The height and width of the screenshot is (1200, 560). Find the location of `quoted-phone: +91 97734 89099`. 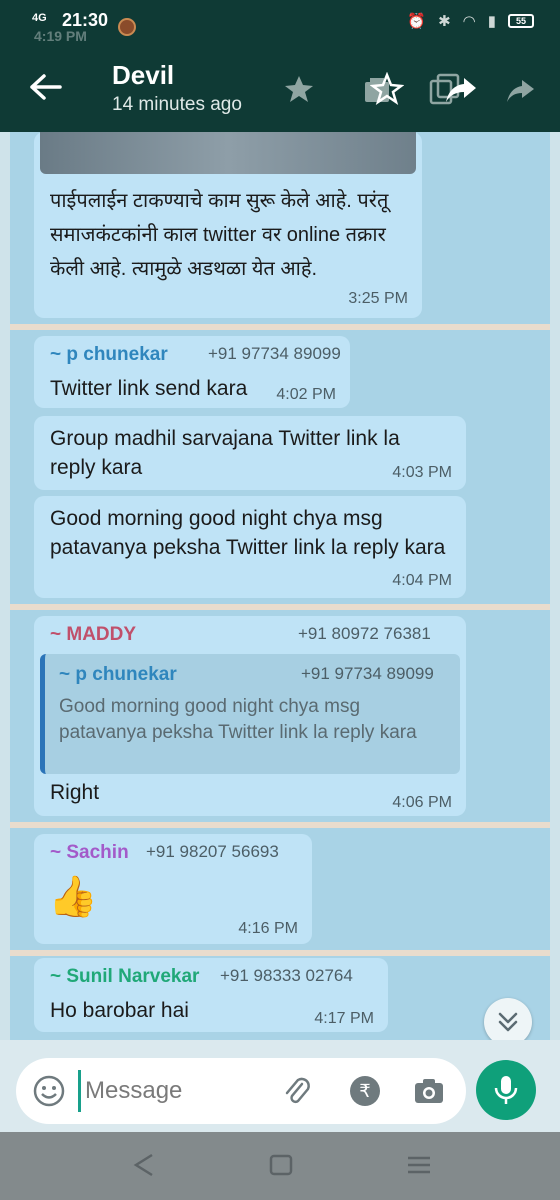

quoted-phone: +91 97734 89099 is located at coordinates (367, 673).